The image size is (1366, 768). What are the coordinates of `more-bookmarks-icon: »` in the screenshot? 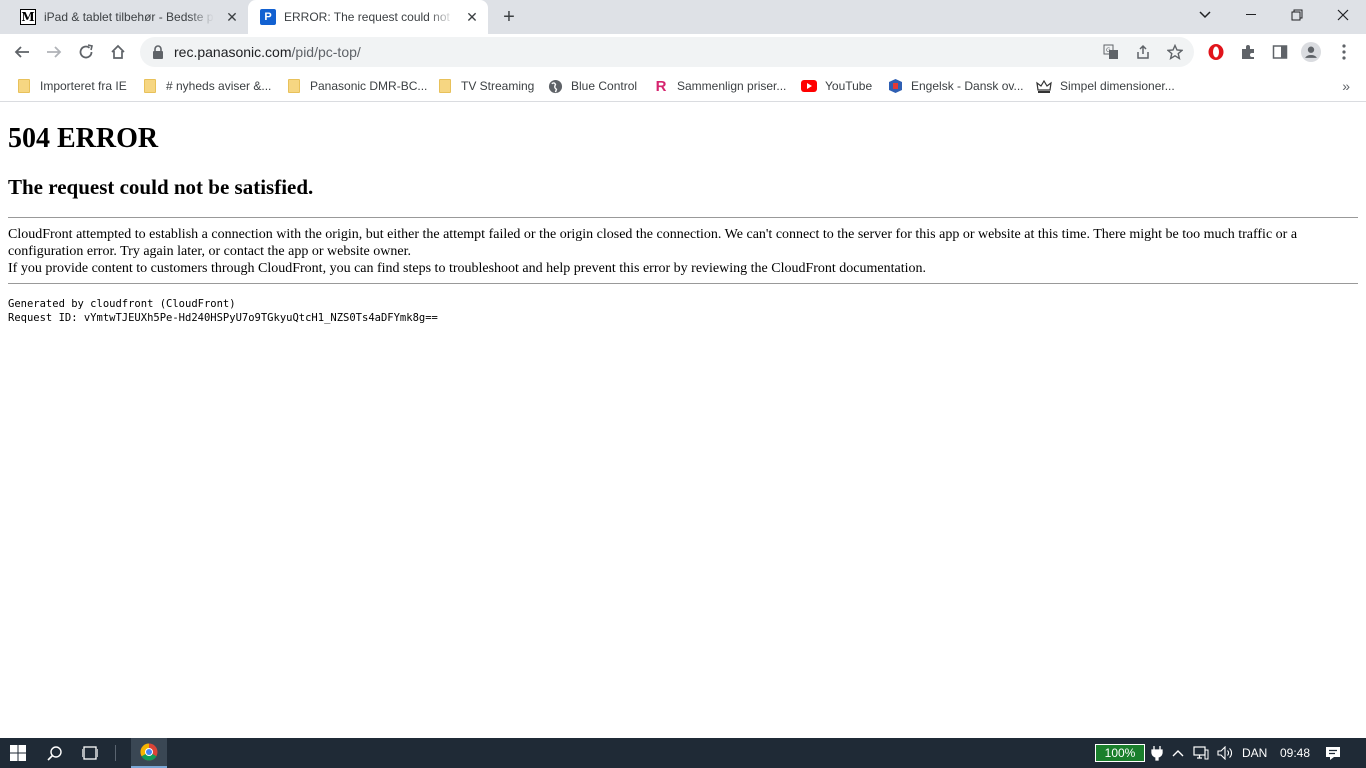 It's located at (1346, 86).